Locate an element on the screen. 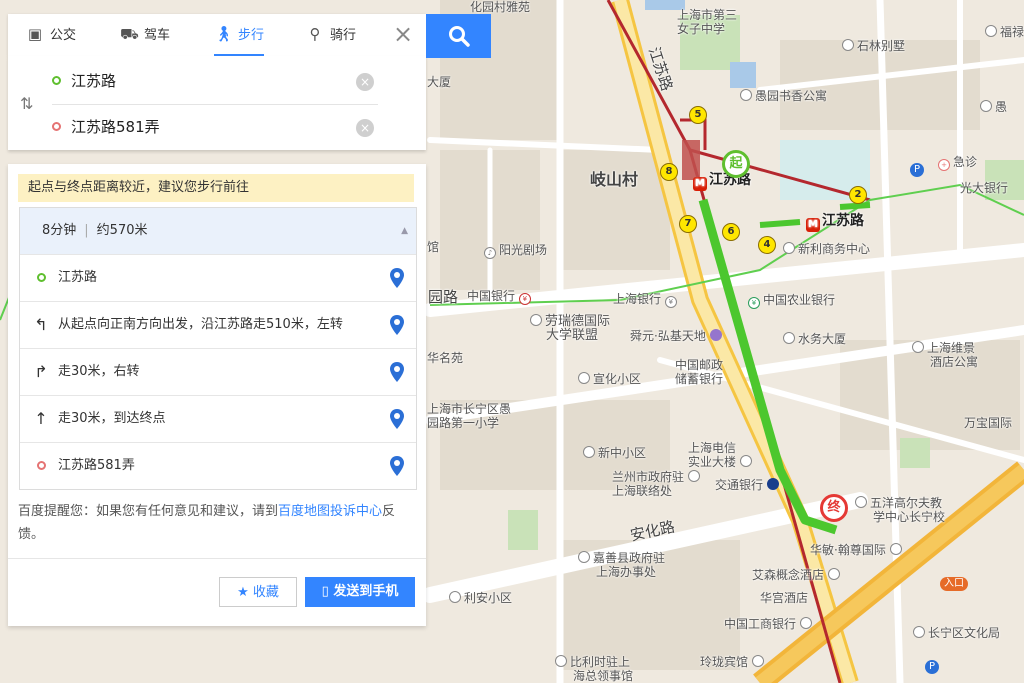 The image size is (1024, 683). send-to-phone-button: ▯ 发送到手机 is located at coordinates (360, 592).